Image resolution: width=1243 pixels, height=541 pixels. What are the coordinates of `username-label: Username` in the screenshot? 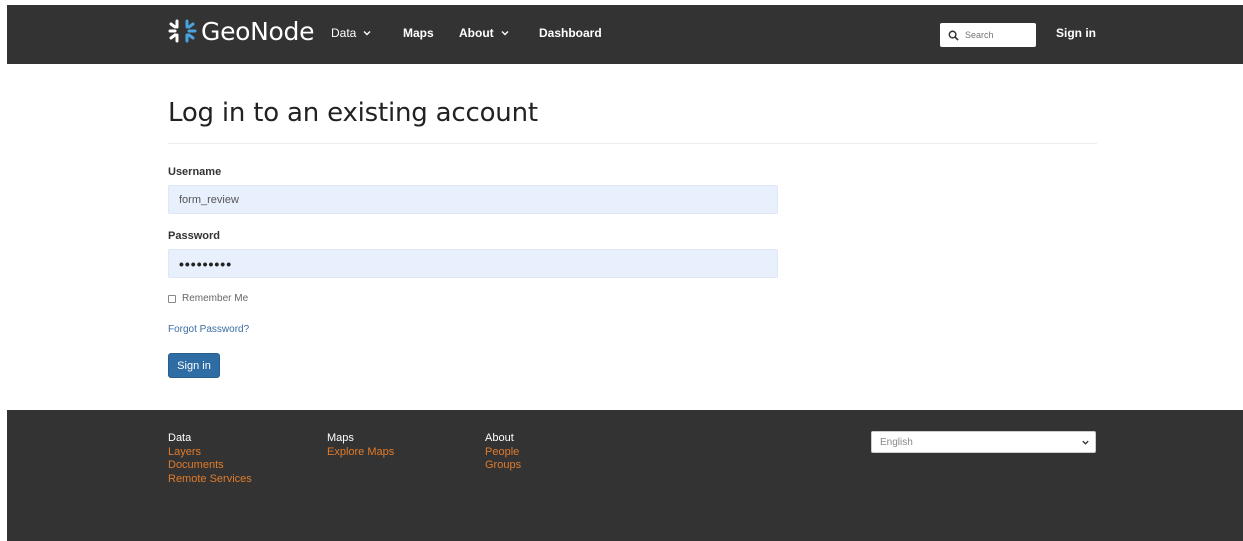 It's located at (195, 172).